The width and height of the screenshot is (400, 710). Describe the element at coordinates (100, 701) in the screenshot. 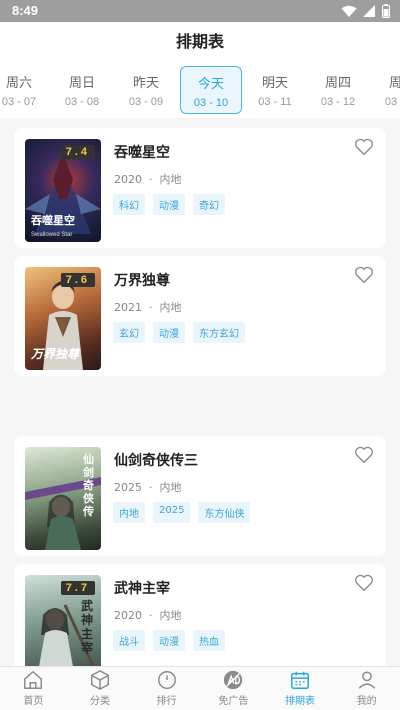

I see `tab-label: 分类` at that location.